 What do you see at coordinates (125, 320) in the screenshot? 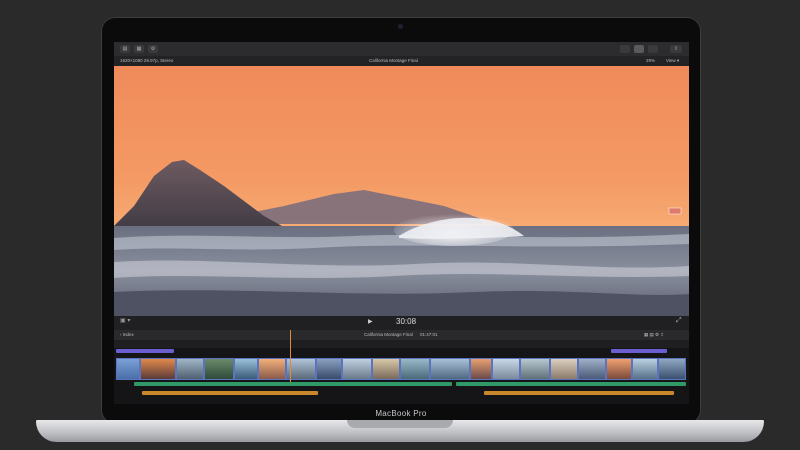
I see `transform-icon: ▣ ▾` at bounding box center [125, 320].